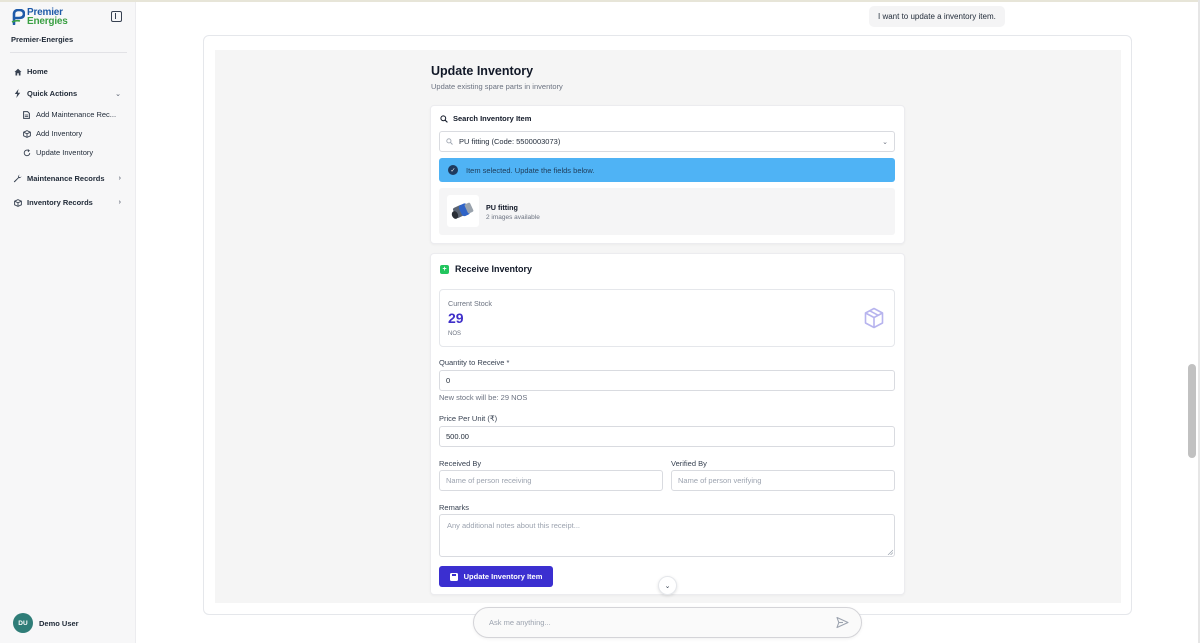 The height and width of the screenshot is (643, 1200). Describe the element at coordinates (47, 21) in the screenshot. I see `brand-line-2: Energies` at that location.